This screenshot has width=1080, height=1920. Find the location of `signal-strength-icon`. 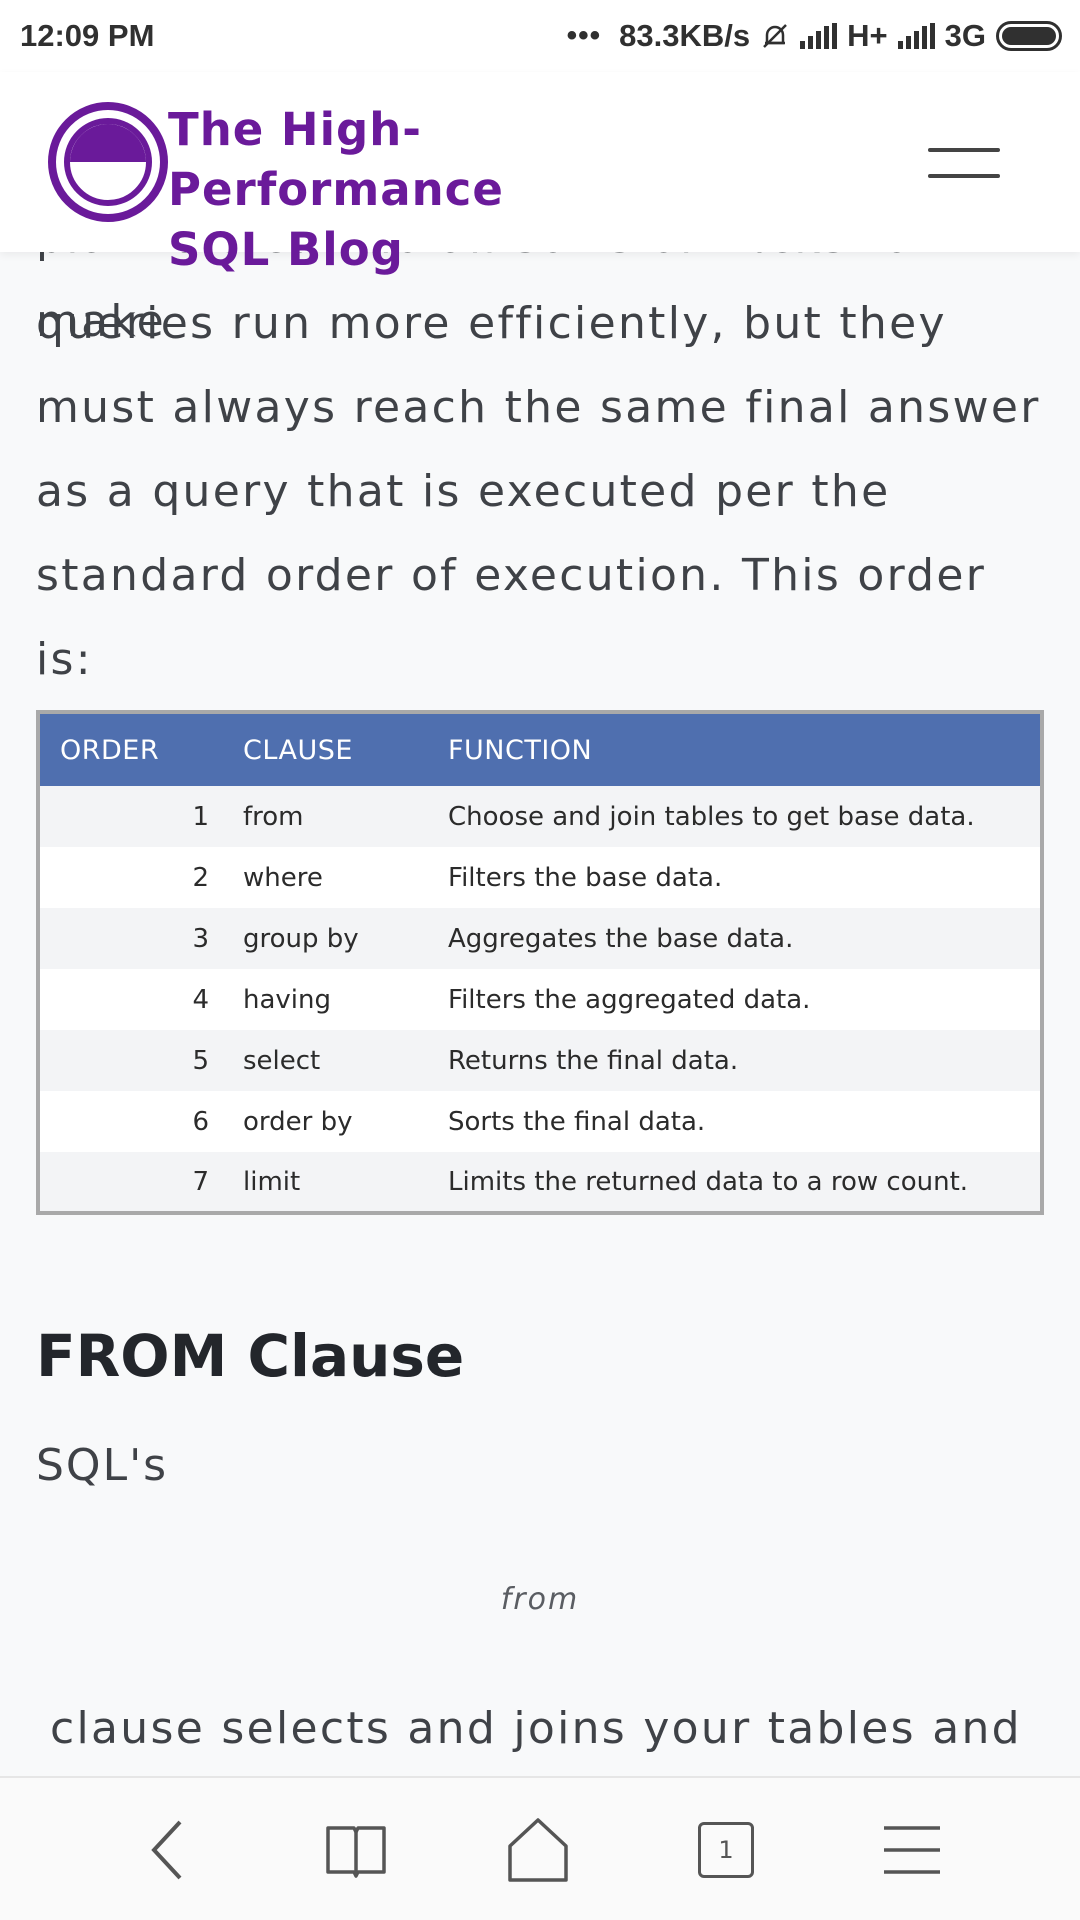

signal-strength-icon is located at coordinates (819, 36).